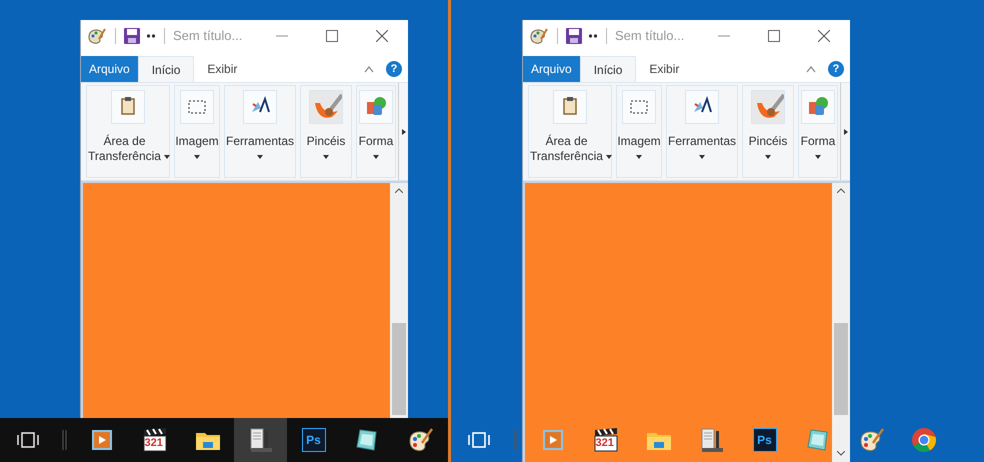 The width and height of the screenshot is (984, 462). Describe the element at coordinates (923, 440) in the screenshot. I see `browser-icon` at that location.